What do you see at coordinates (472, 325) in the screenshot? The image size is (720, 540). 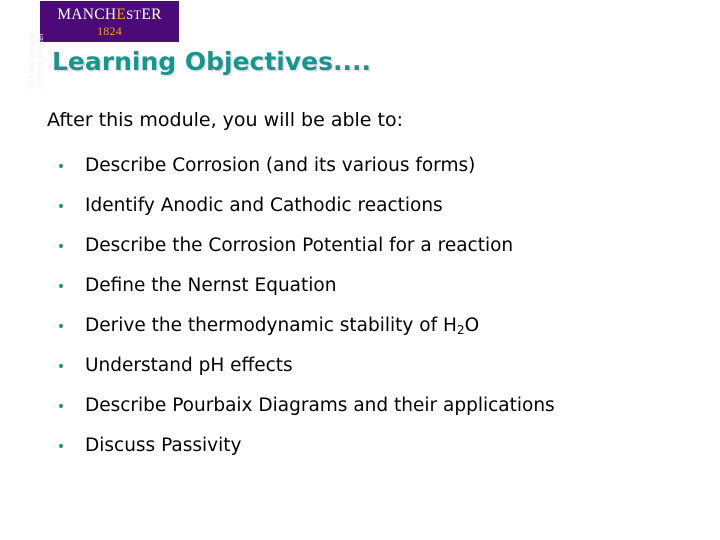 I see `formula-text-after: O` at bounding box center [472, 325].